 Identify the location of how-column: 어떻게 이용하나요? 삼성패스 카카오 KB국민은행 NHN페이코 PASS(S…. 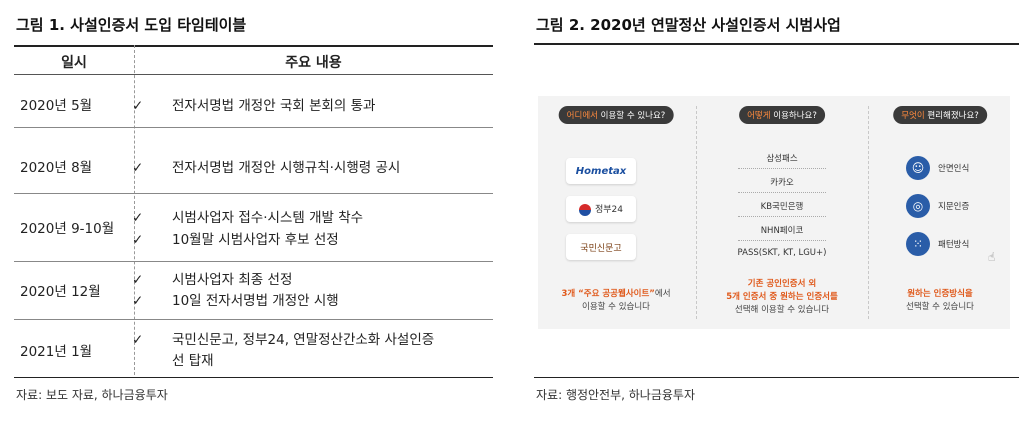
(782, 212).